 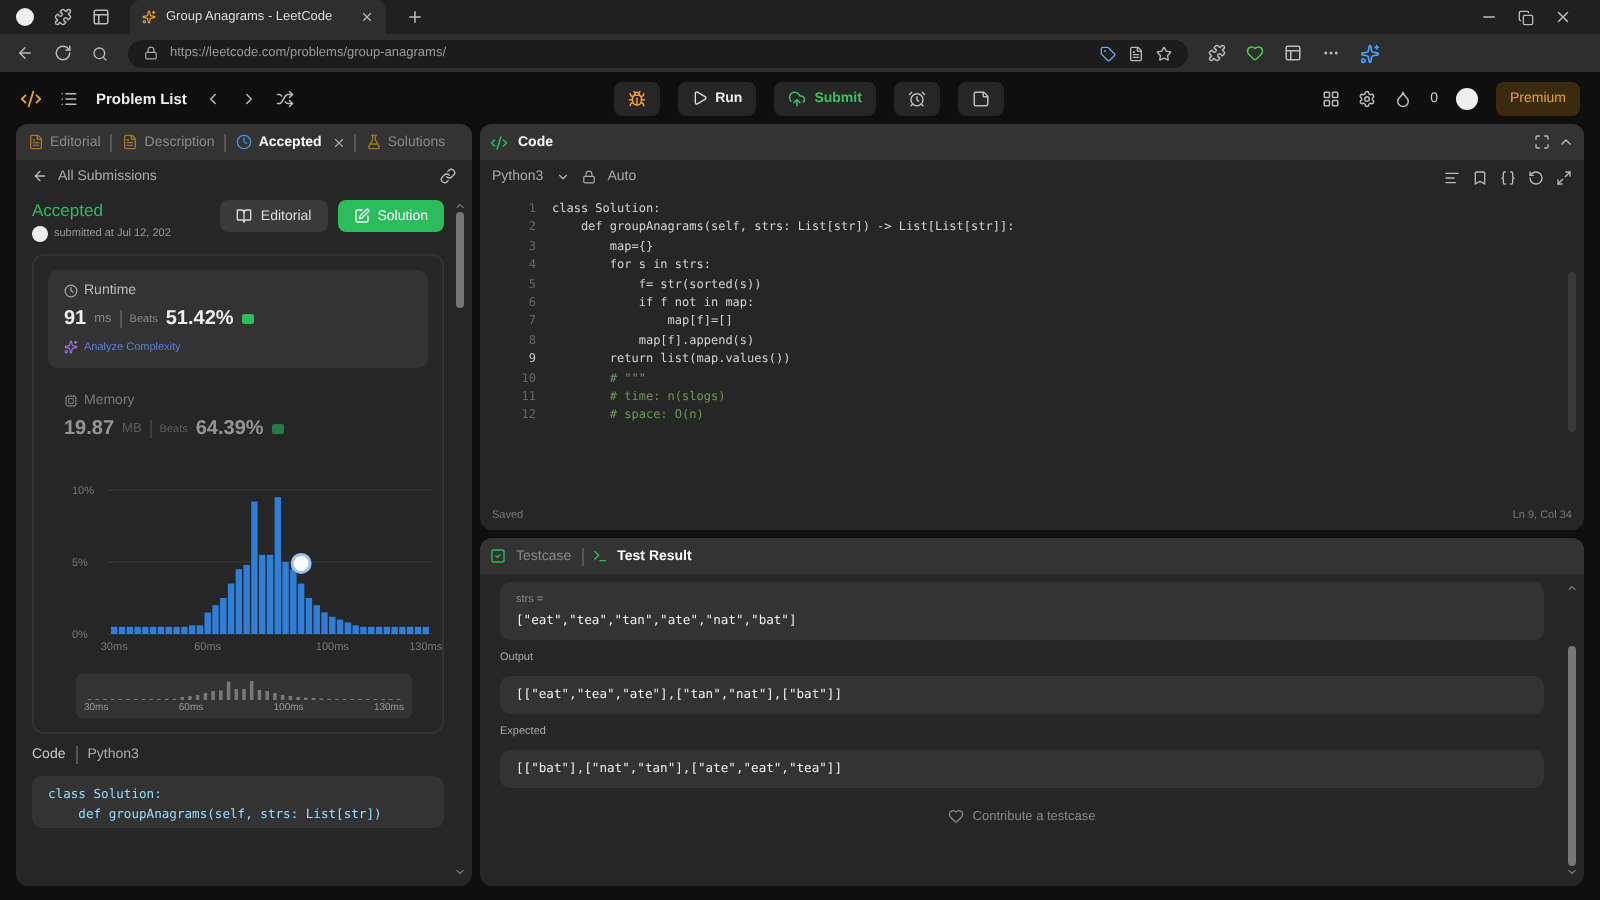 I want to click on tab-actions-icon, so click(x=101, y=17).